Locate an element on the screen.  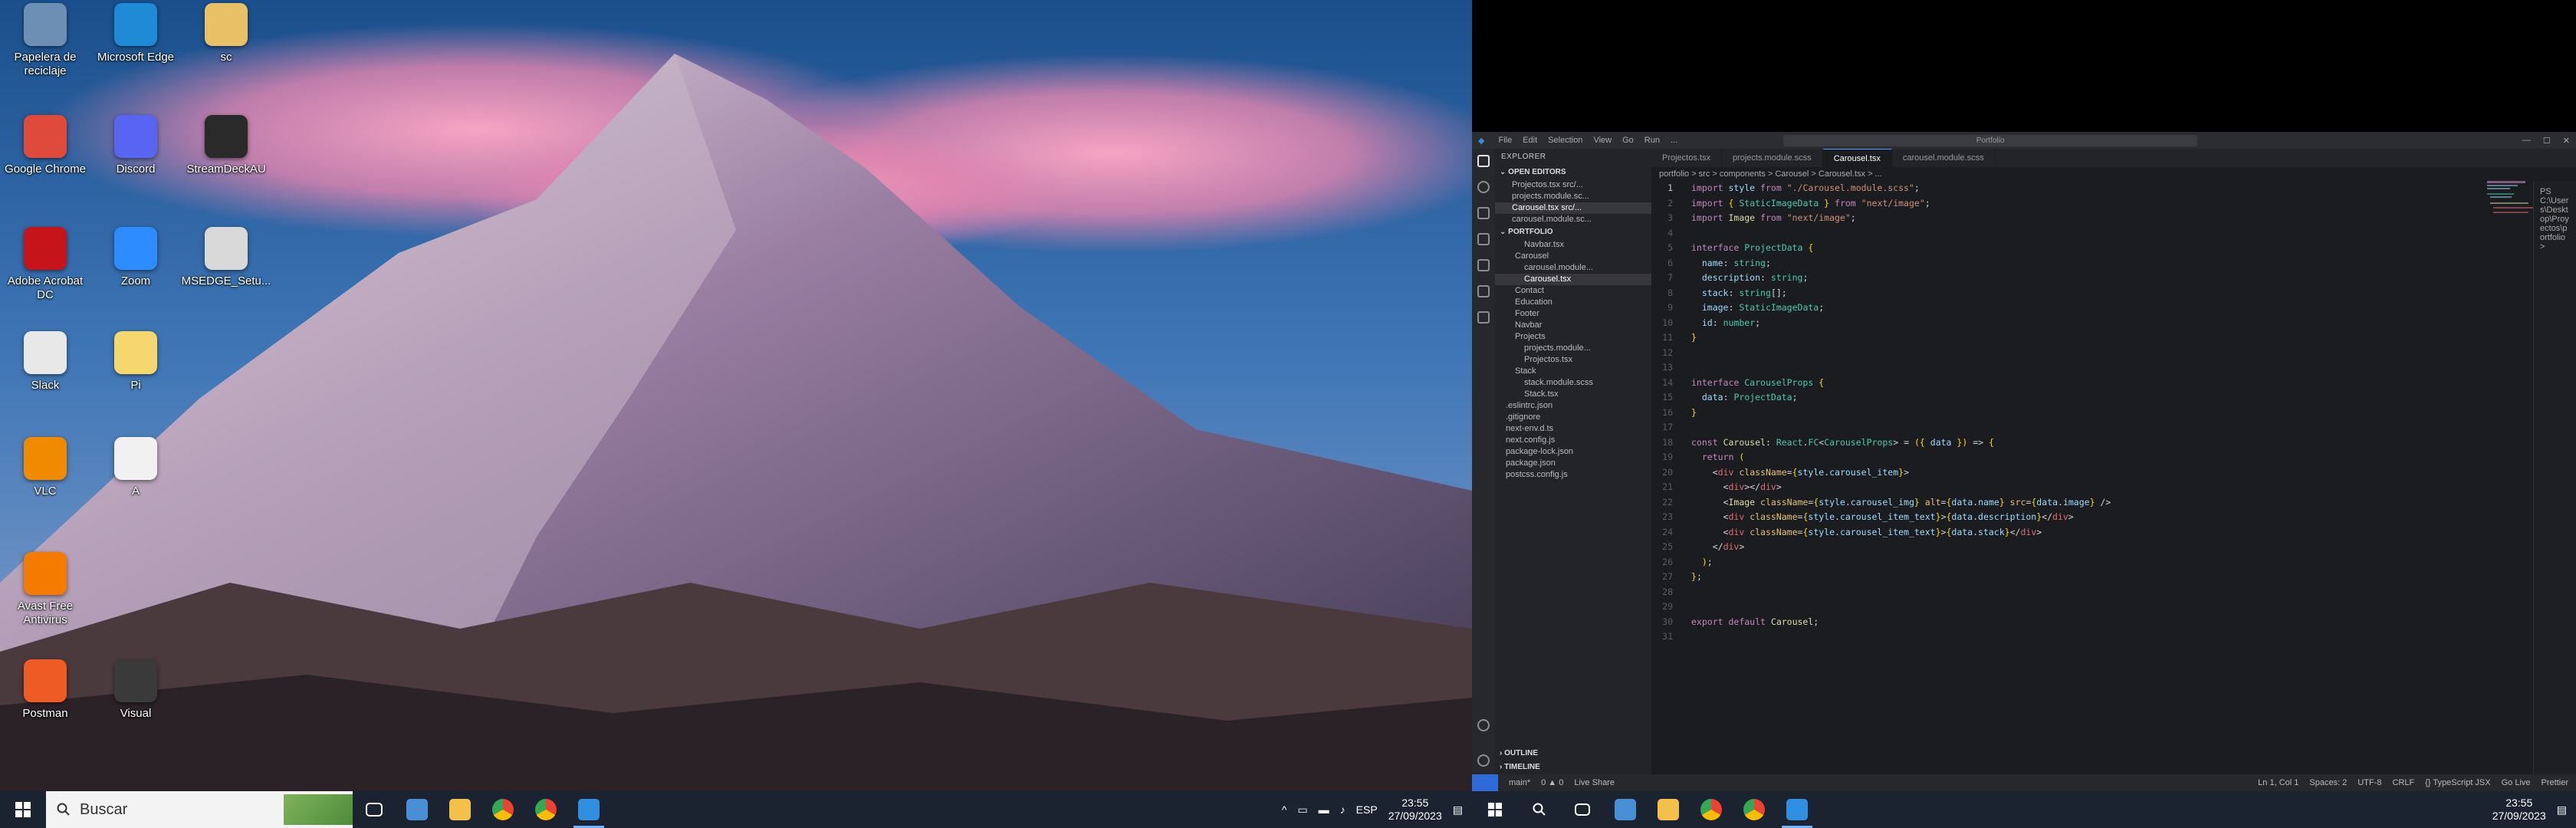
editor-tab: Projectos.tsx is located at coordinates (1686, 158).